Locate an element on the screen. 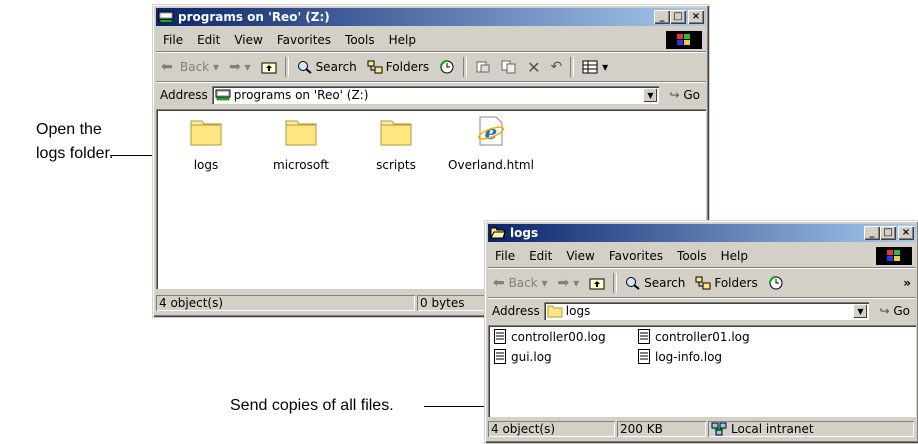  ie-html-icon: e is located at coordinates (491, 131).